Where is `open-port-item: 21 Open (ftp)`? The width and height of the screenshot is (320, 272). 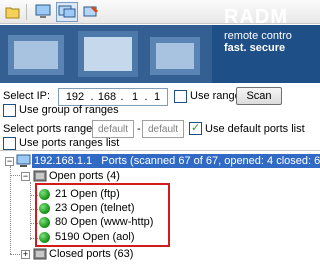
open-port-item: 21 Open (ftp) is located at coordinates (87, 194).